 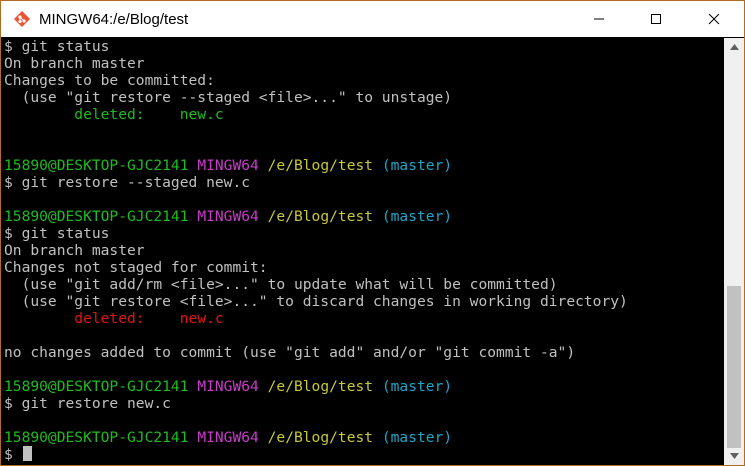 I want to click on maximize-icon, so click(x=656, y=19).